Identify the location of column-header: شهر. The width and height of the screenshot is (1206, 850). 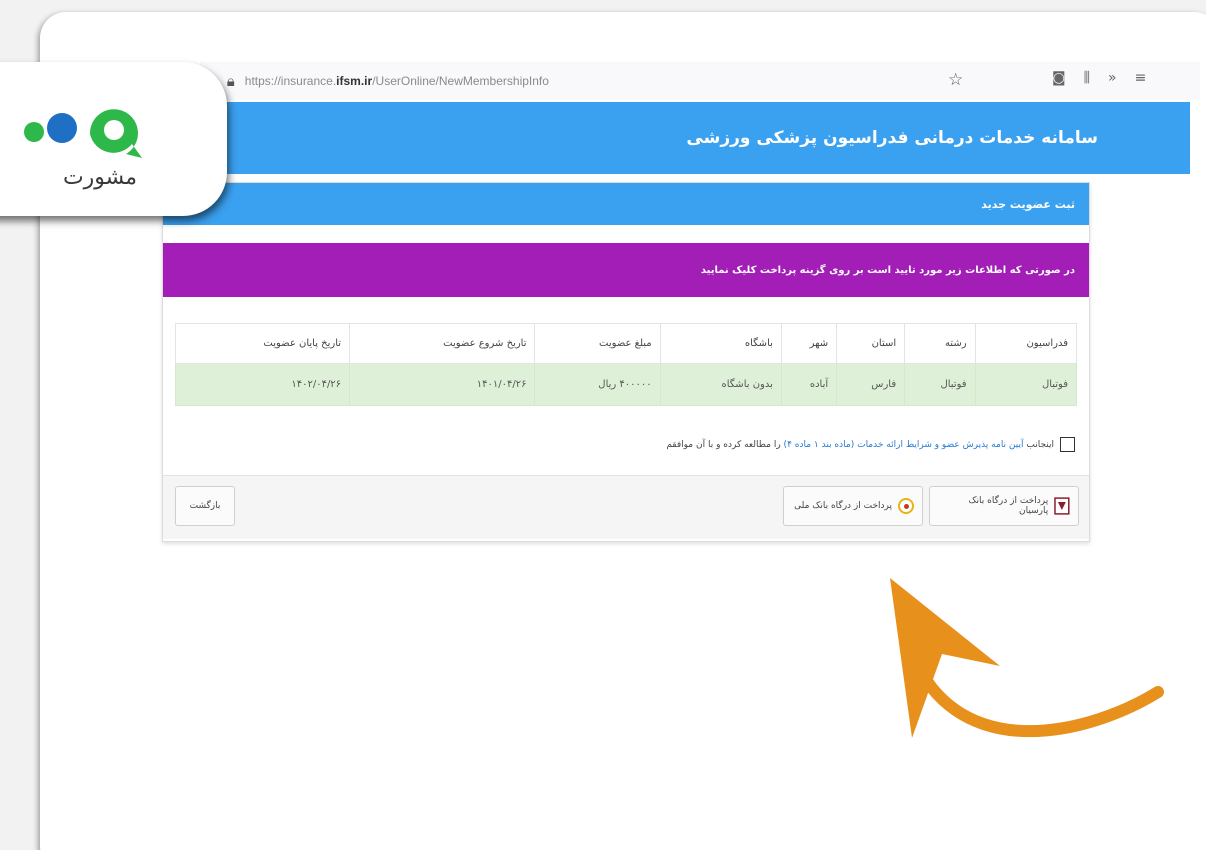
(809, 343).